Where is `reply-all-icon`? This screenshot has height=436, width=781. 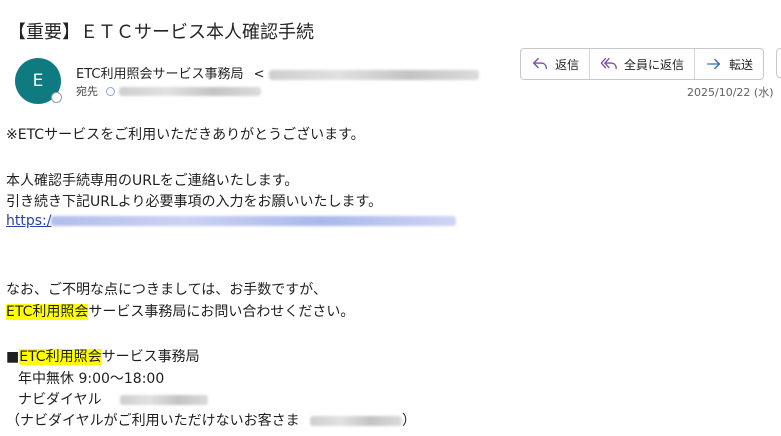
reply-all-icon is located at coordinates (608, 63).